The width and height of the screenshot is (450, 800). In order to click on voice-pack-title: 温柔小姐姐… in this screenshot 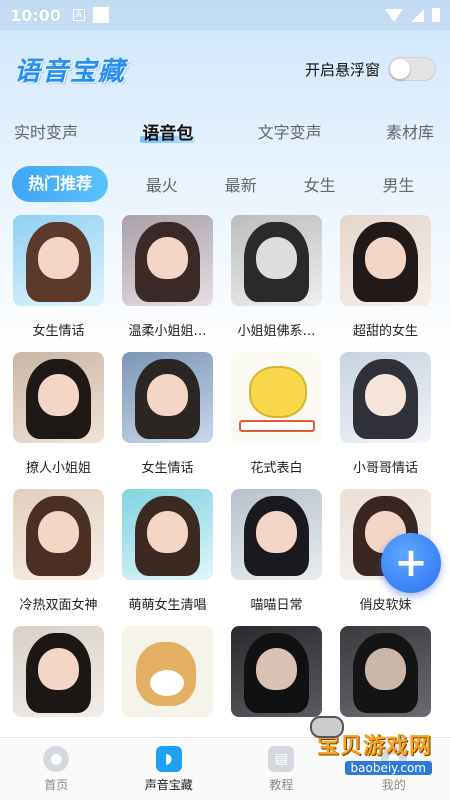, I will do `click(167, 331)`.